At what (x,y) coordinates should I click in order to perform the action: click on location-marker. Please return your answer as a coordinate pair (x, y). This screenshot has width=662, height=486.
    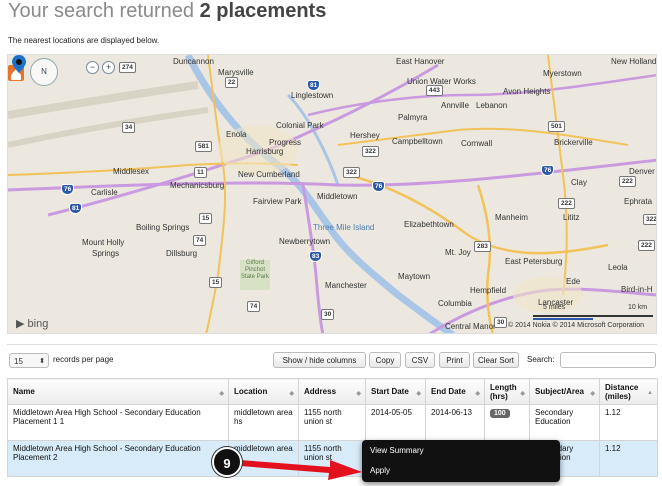
    Looking at the image, I should click on (21, 72).